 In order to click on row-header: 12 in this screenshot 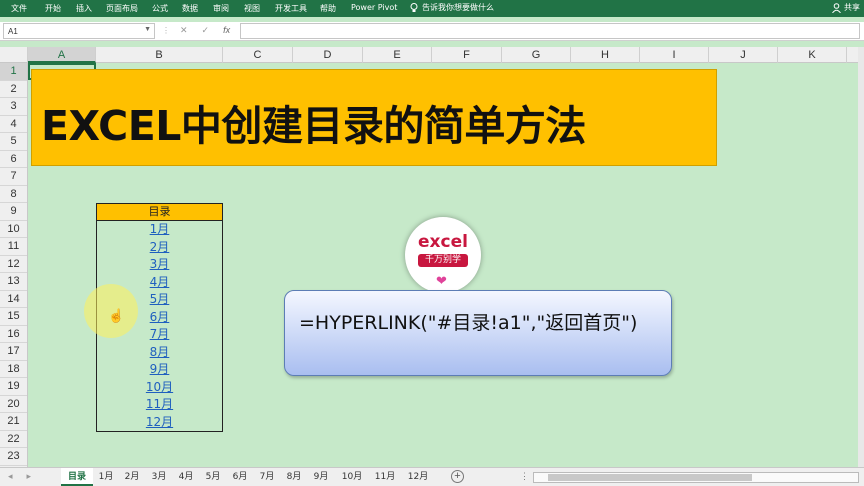, I will do `click(13, 264)`.